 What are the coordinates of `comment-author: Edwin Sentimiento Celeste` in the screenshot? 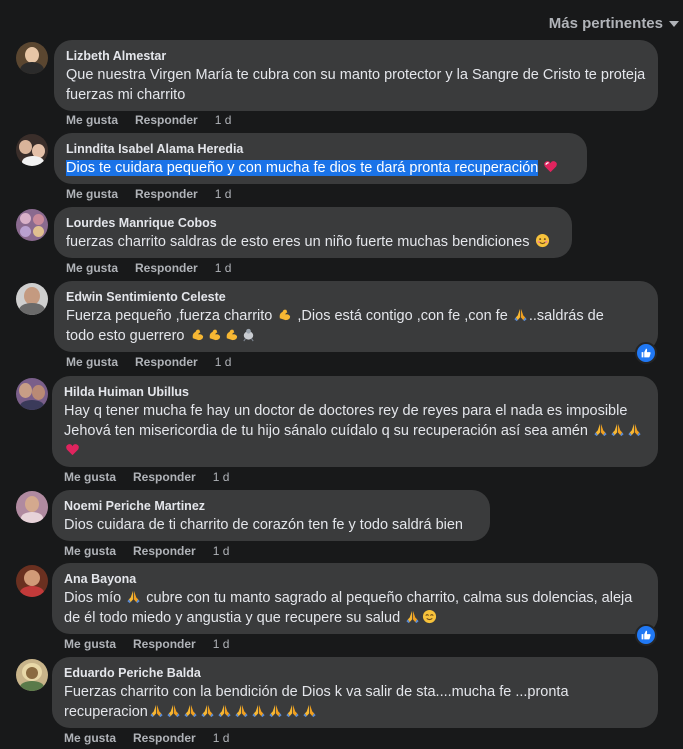 It's located at (356, 297).